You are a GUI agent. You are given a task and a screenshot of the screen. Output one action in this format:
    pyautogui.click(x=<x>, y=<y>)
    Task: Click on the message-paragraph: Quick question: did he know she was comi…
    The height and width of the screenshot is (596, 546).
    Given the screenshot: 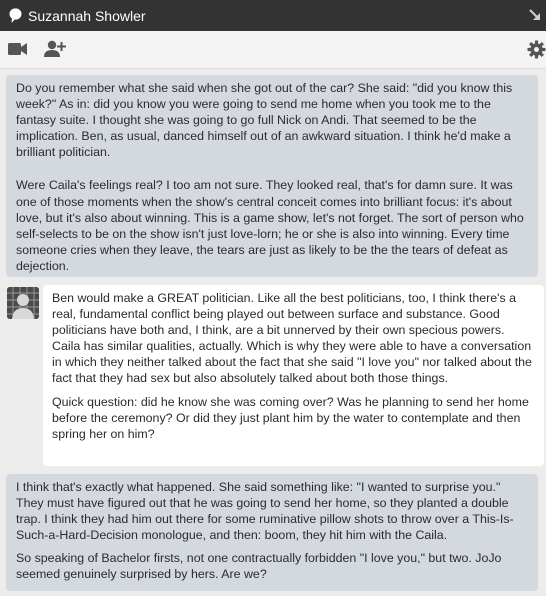 What is the action you would take?
    pyautogui.click(x=290, y=417)
    